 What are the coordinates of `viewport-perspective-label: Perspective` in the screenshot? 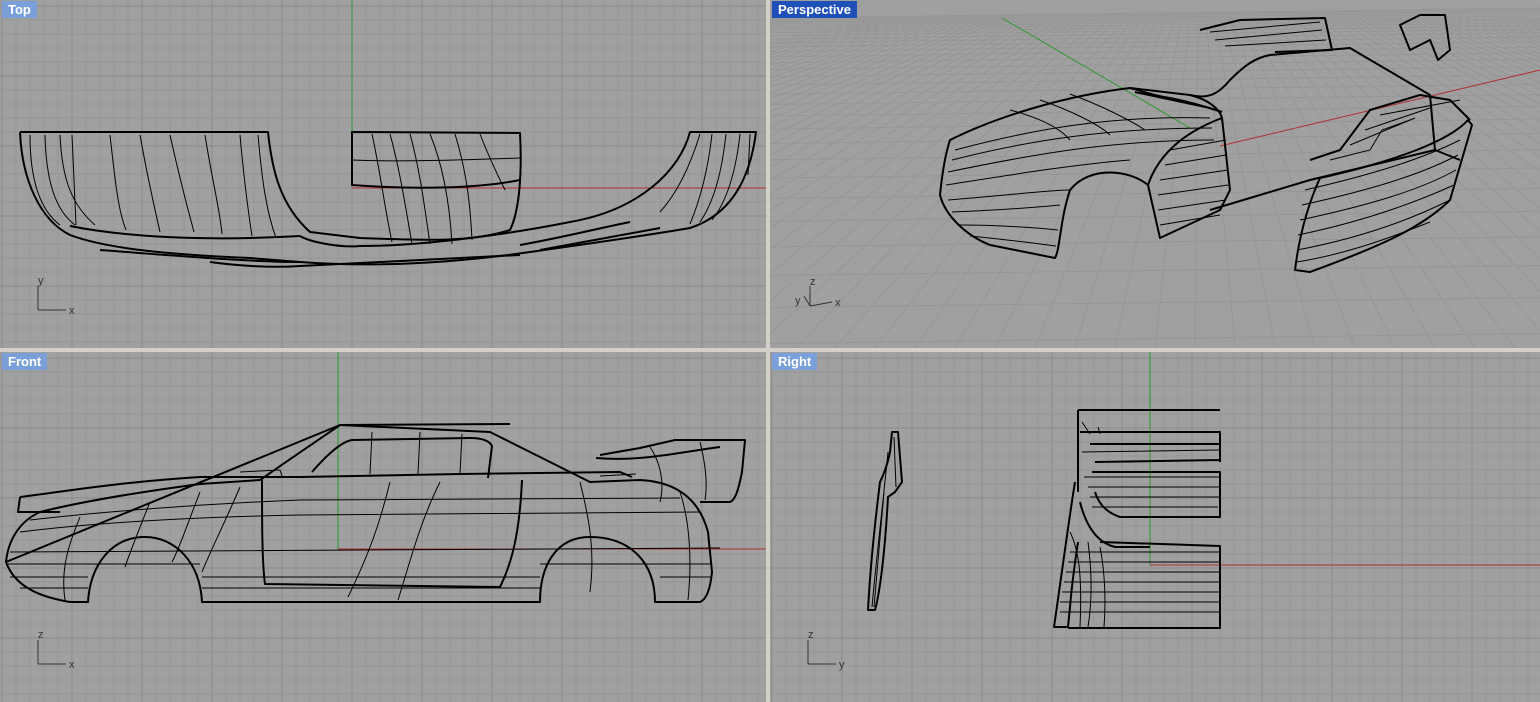 It's located at (814, 9).